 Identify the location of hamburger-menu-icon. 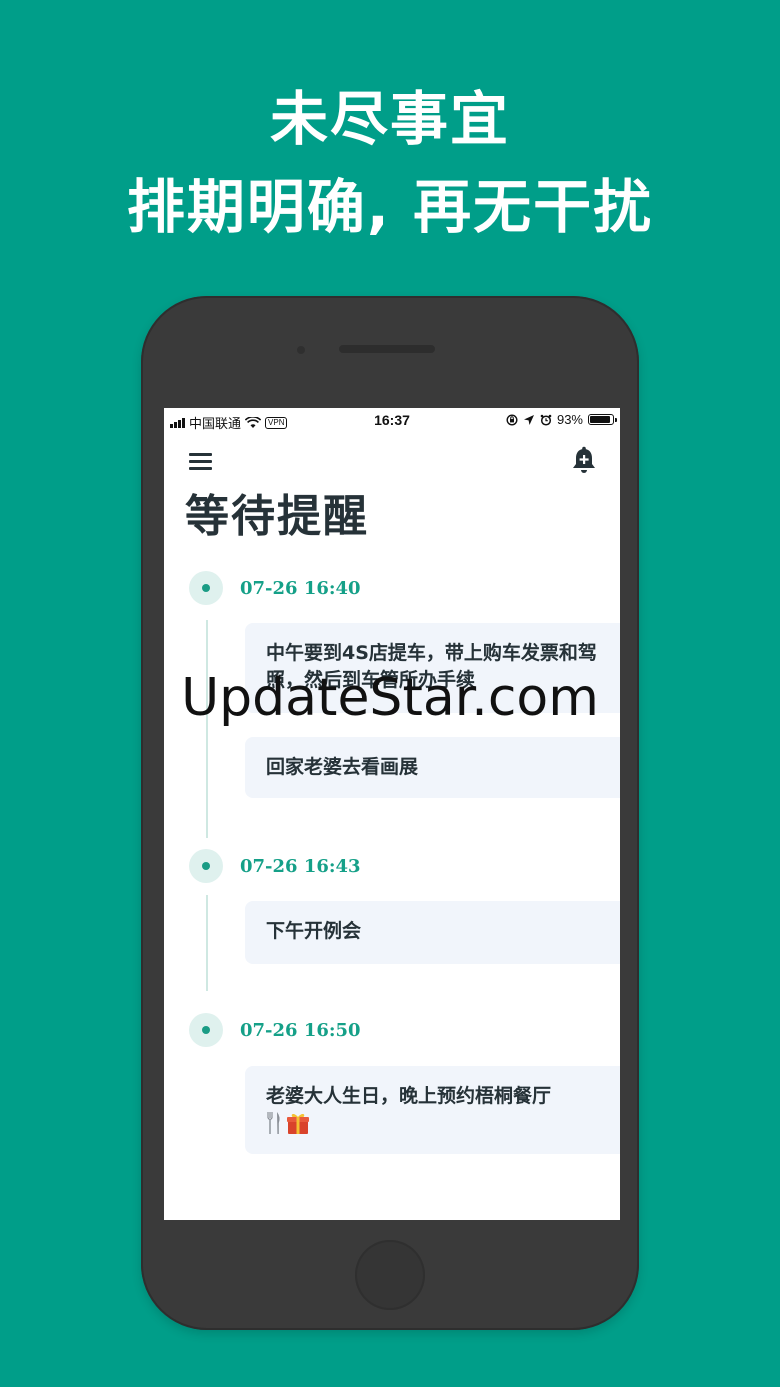
(201, 461).